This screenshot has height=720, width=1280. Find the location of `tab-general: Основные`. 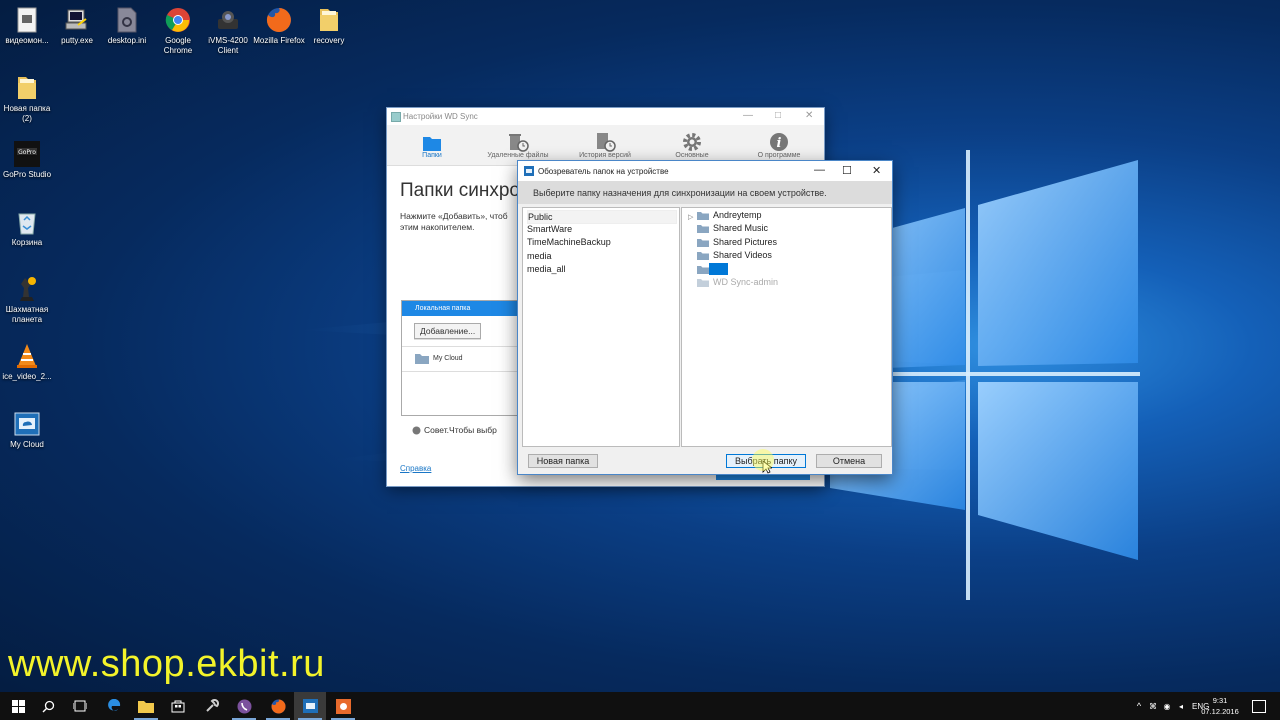

tab-general: Основные is located at coordinates (692, 143).